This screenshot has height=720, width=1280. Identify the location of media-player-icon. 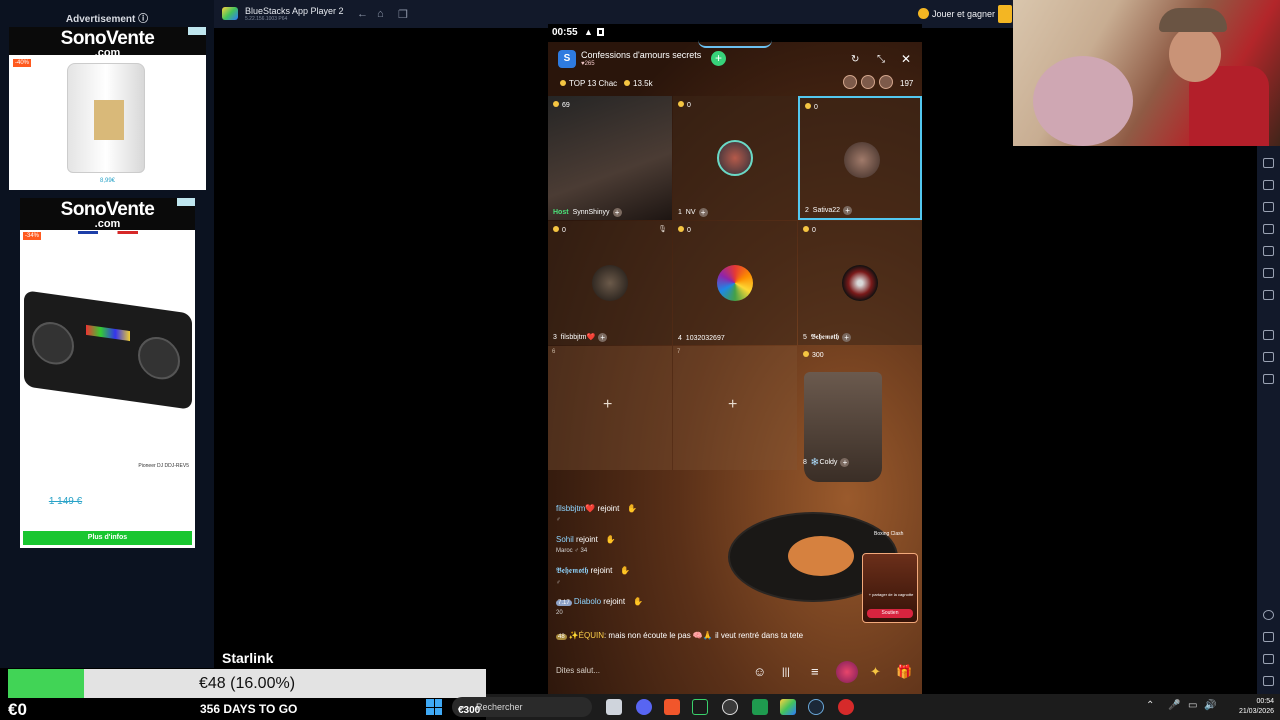
(700, 707).